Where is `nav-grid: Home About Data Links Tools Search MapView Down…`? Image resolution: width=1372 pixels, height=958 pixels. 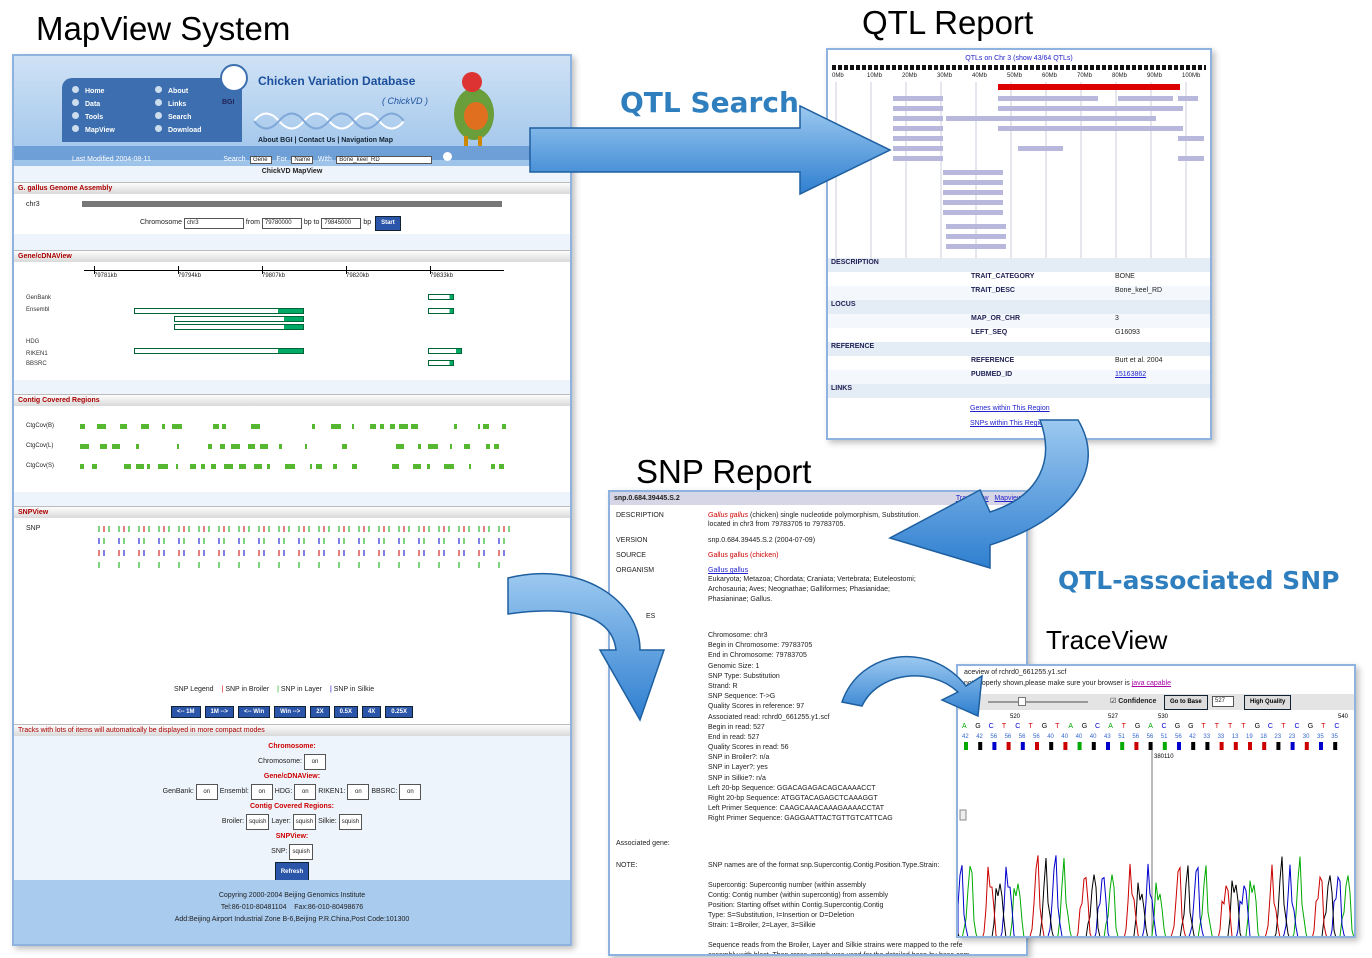 nav-grid: Home About Data Links Tools Search MapView Down… is located at coordinates (152, 110).